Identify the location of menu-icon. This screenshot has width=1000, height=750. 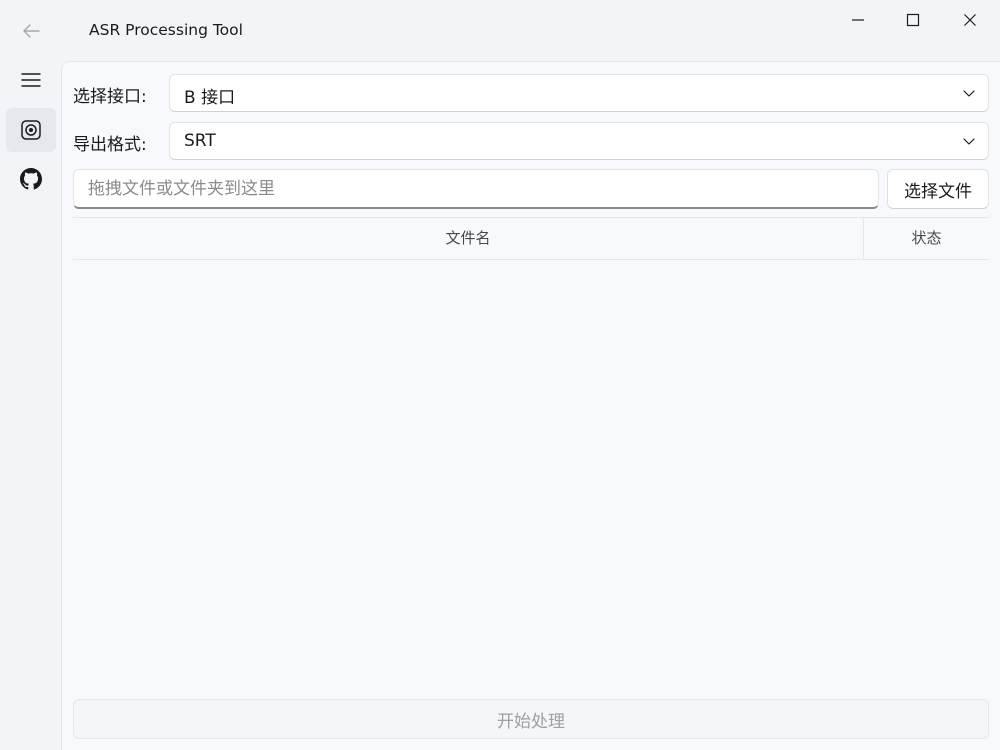
(31, 80).